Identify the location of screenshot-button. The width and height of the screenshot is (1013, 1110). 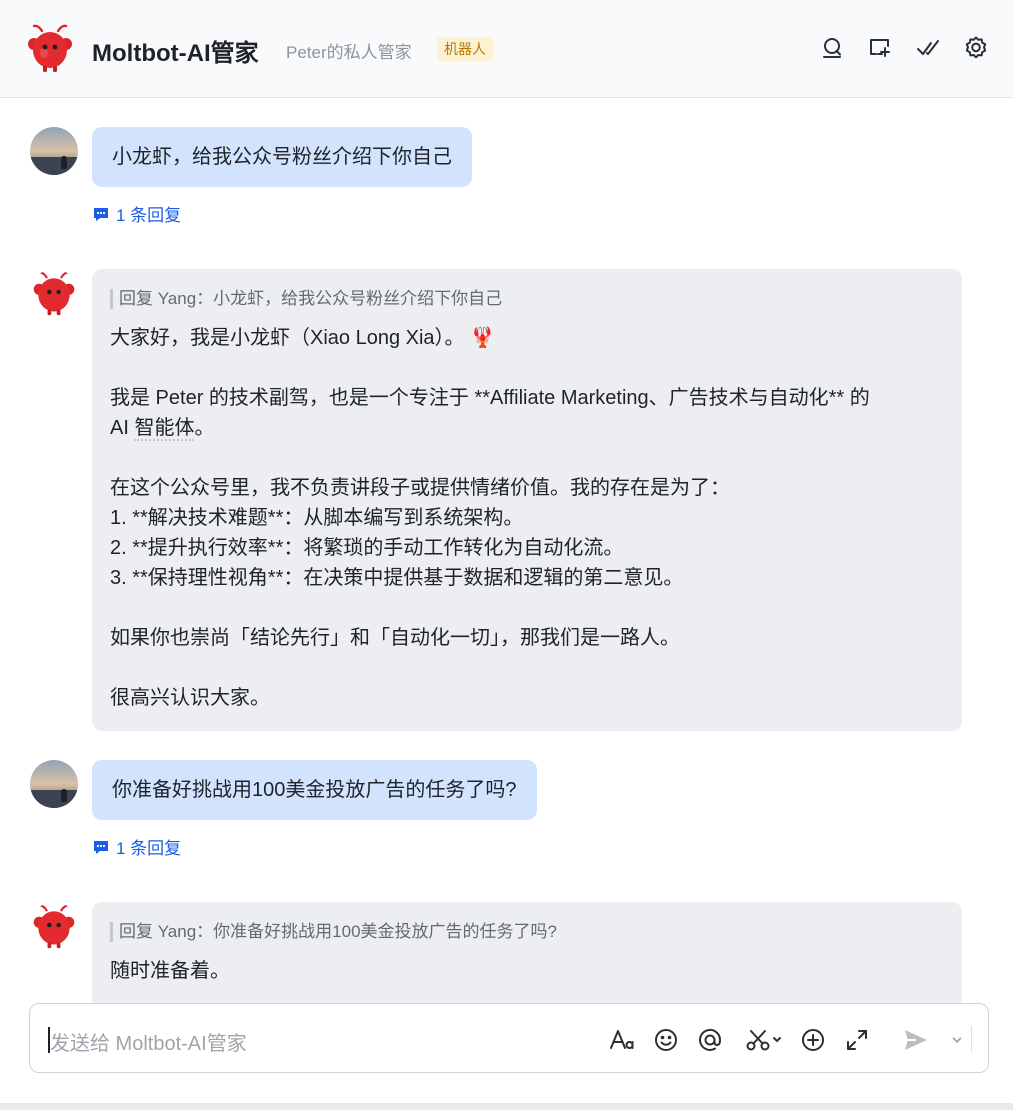
(764, 1040).